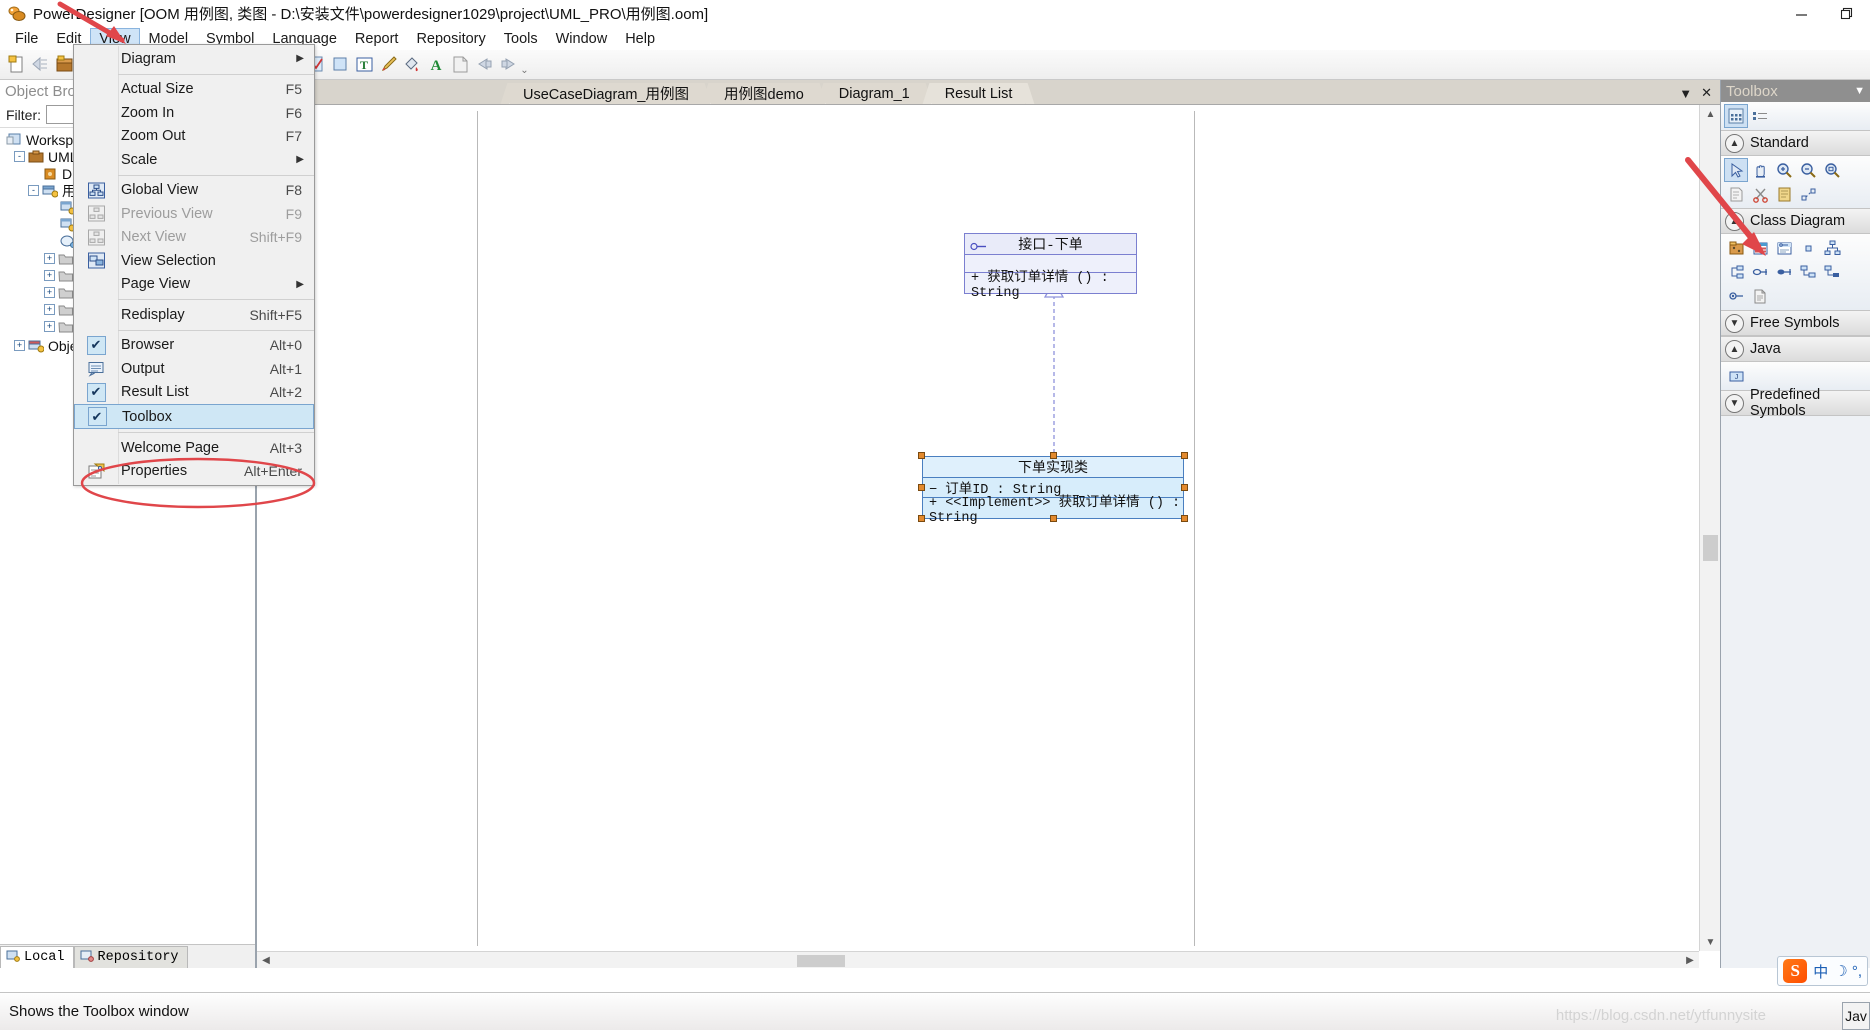 The image size is (1870, 1030). Describe the element at coordinates (1795, 323) in the screenshot. I see `toolbox-section-free-symbols: ▼ Free Symbols` at that location.